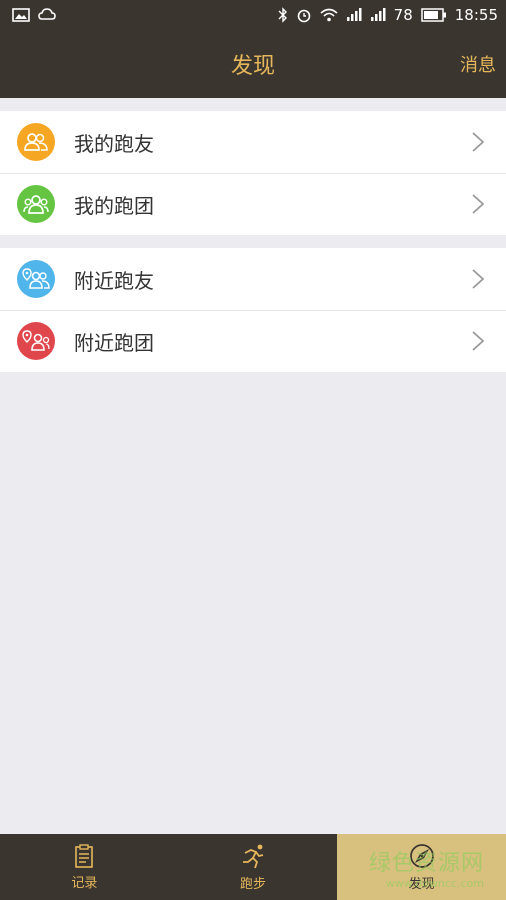 The width and height of the screenshot is (506, 900). I want to click on clock: 18:55, so click(476, 15).